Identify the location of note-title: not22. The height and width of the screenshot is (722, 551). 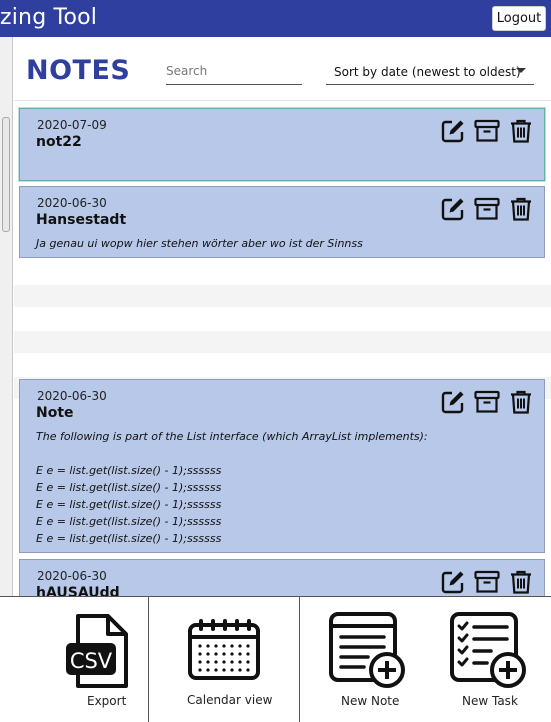
(59, 142).